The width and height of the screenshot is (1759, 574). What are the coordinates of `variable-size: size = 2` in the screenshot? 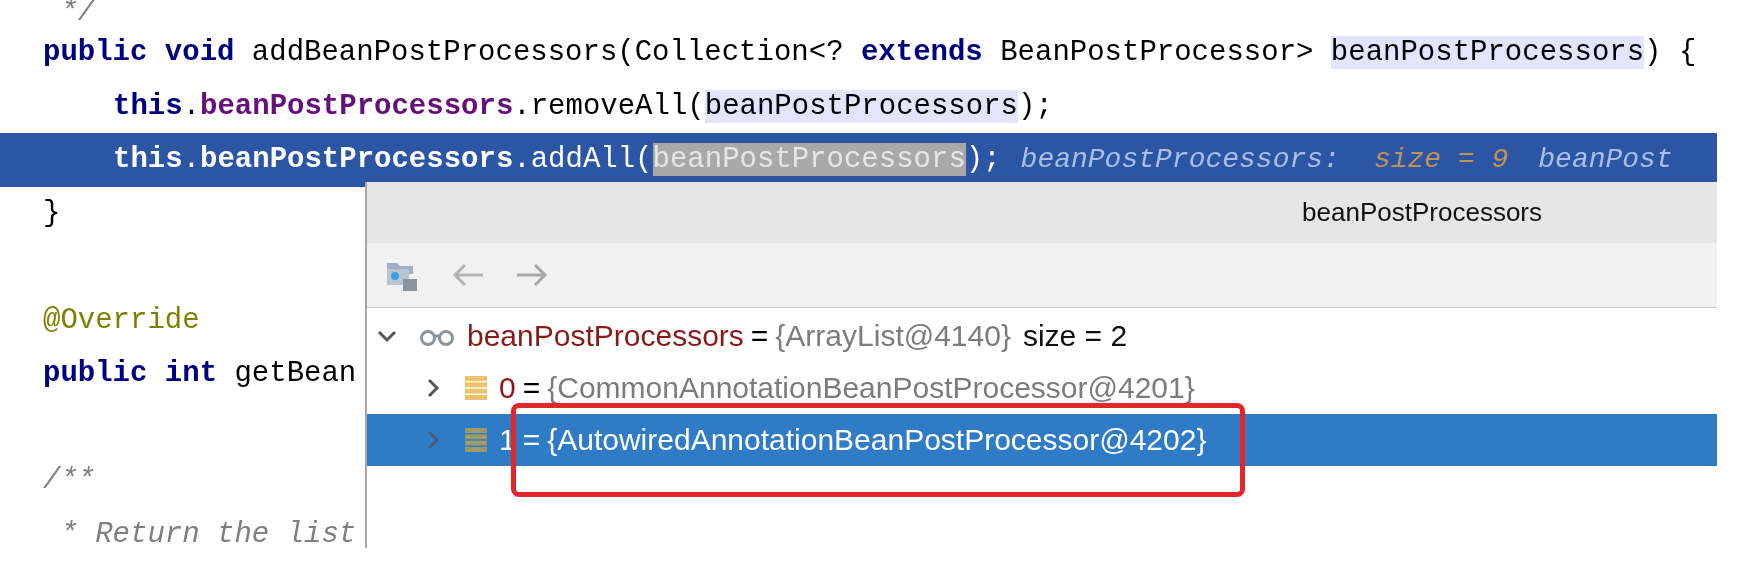 It's located at (1075, 336).